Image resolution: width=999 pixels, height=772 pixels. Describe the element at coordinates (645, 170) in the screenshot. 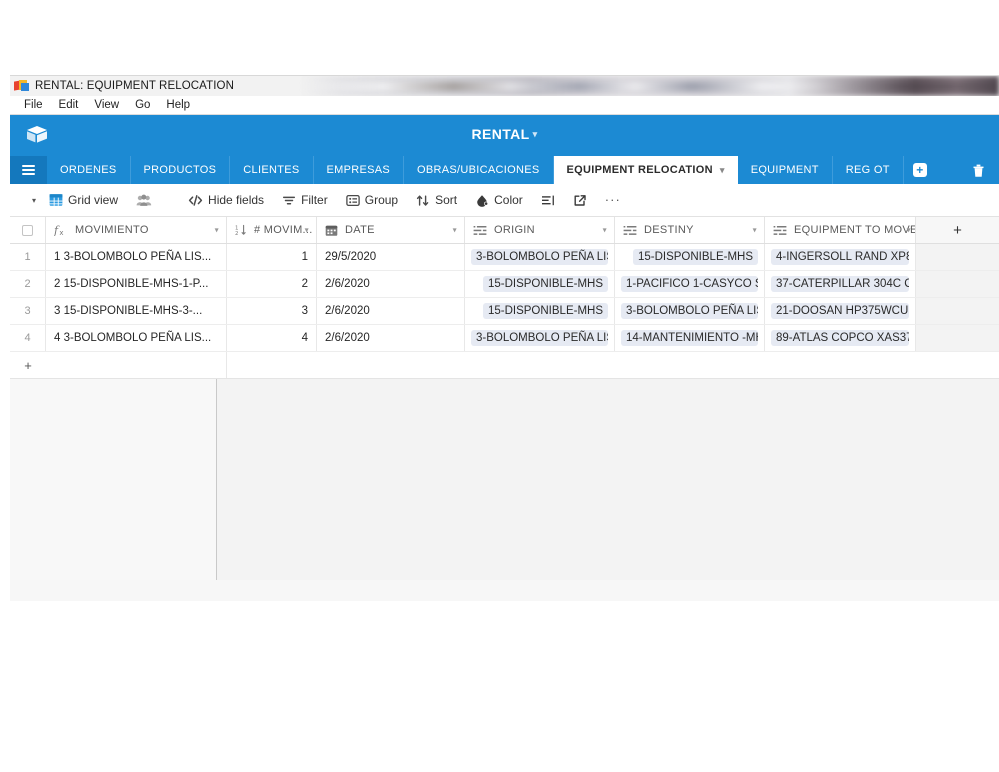

I see `tab-equipment-relocation: EQUIPMENT RELOCATION ▾` at that location.